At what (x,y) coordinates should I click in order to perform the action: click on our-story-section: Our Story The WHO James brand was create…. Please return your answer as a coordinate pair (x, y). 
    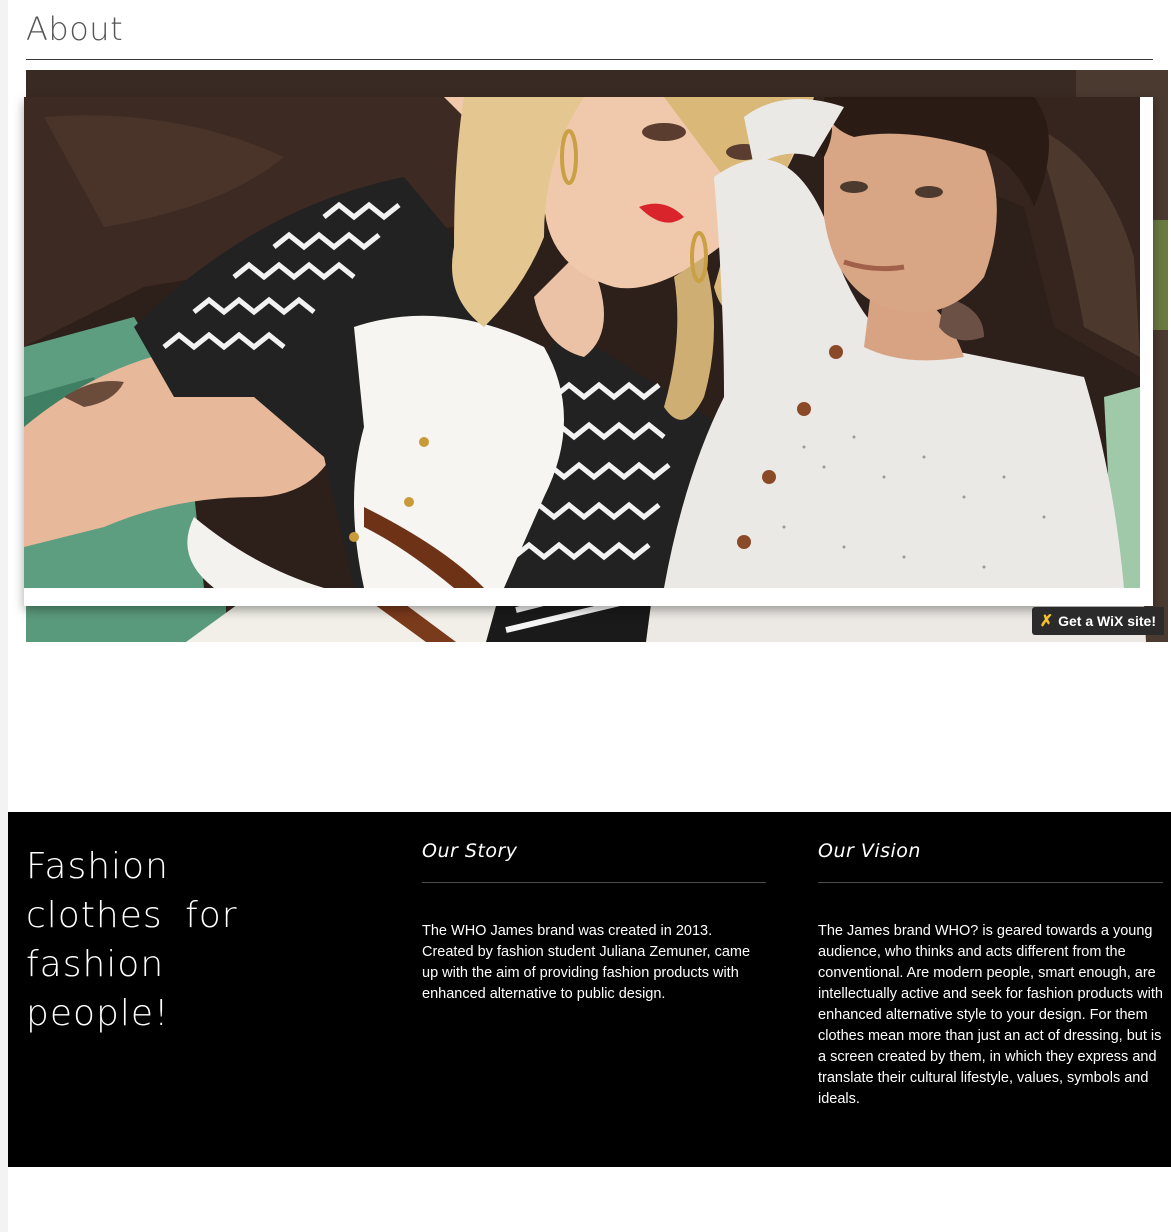
    Looking at the image, I should click on (594, 922).